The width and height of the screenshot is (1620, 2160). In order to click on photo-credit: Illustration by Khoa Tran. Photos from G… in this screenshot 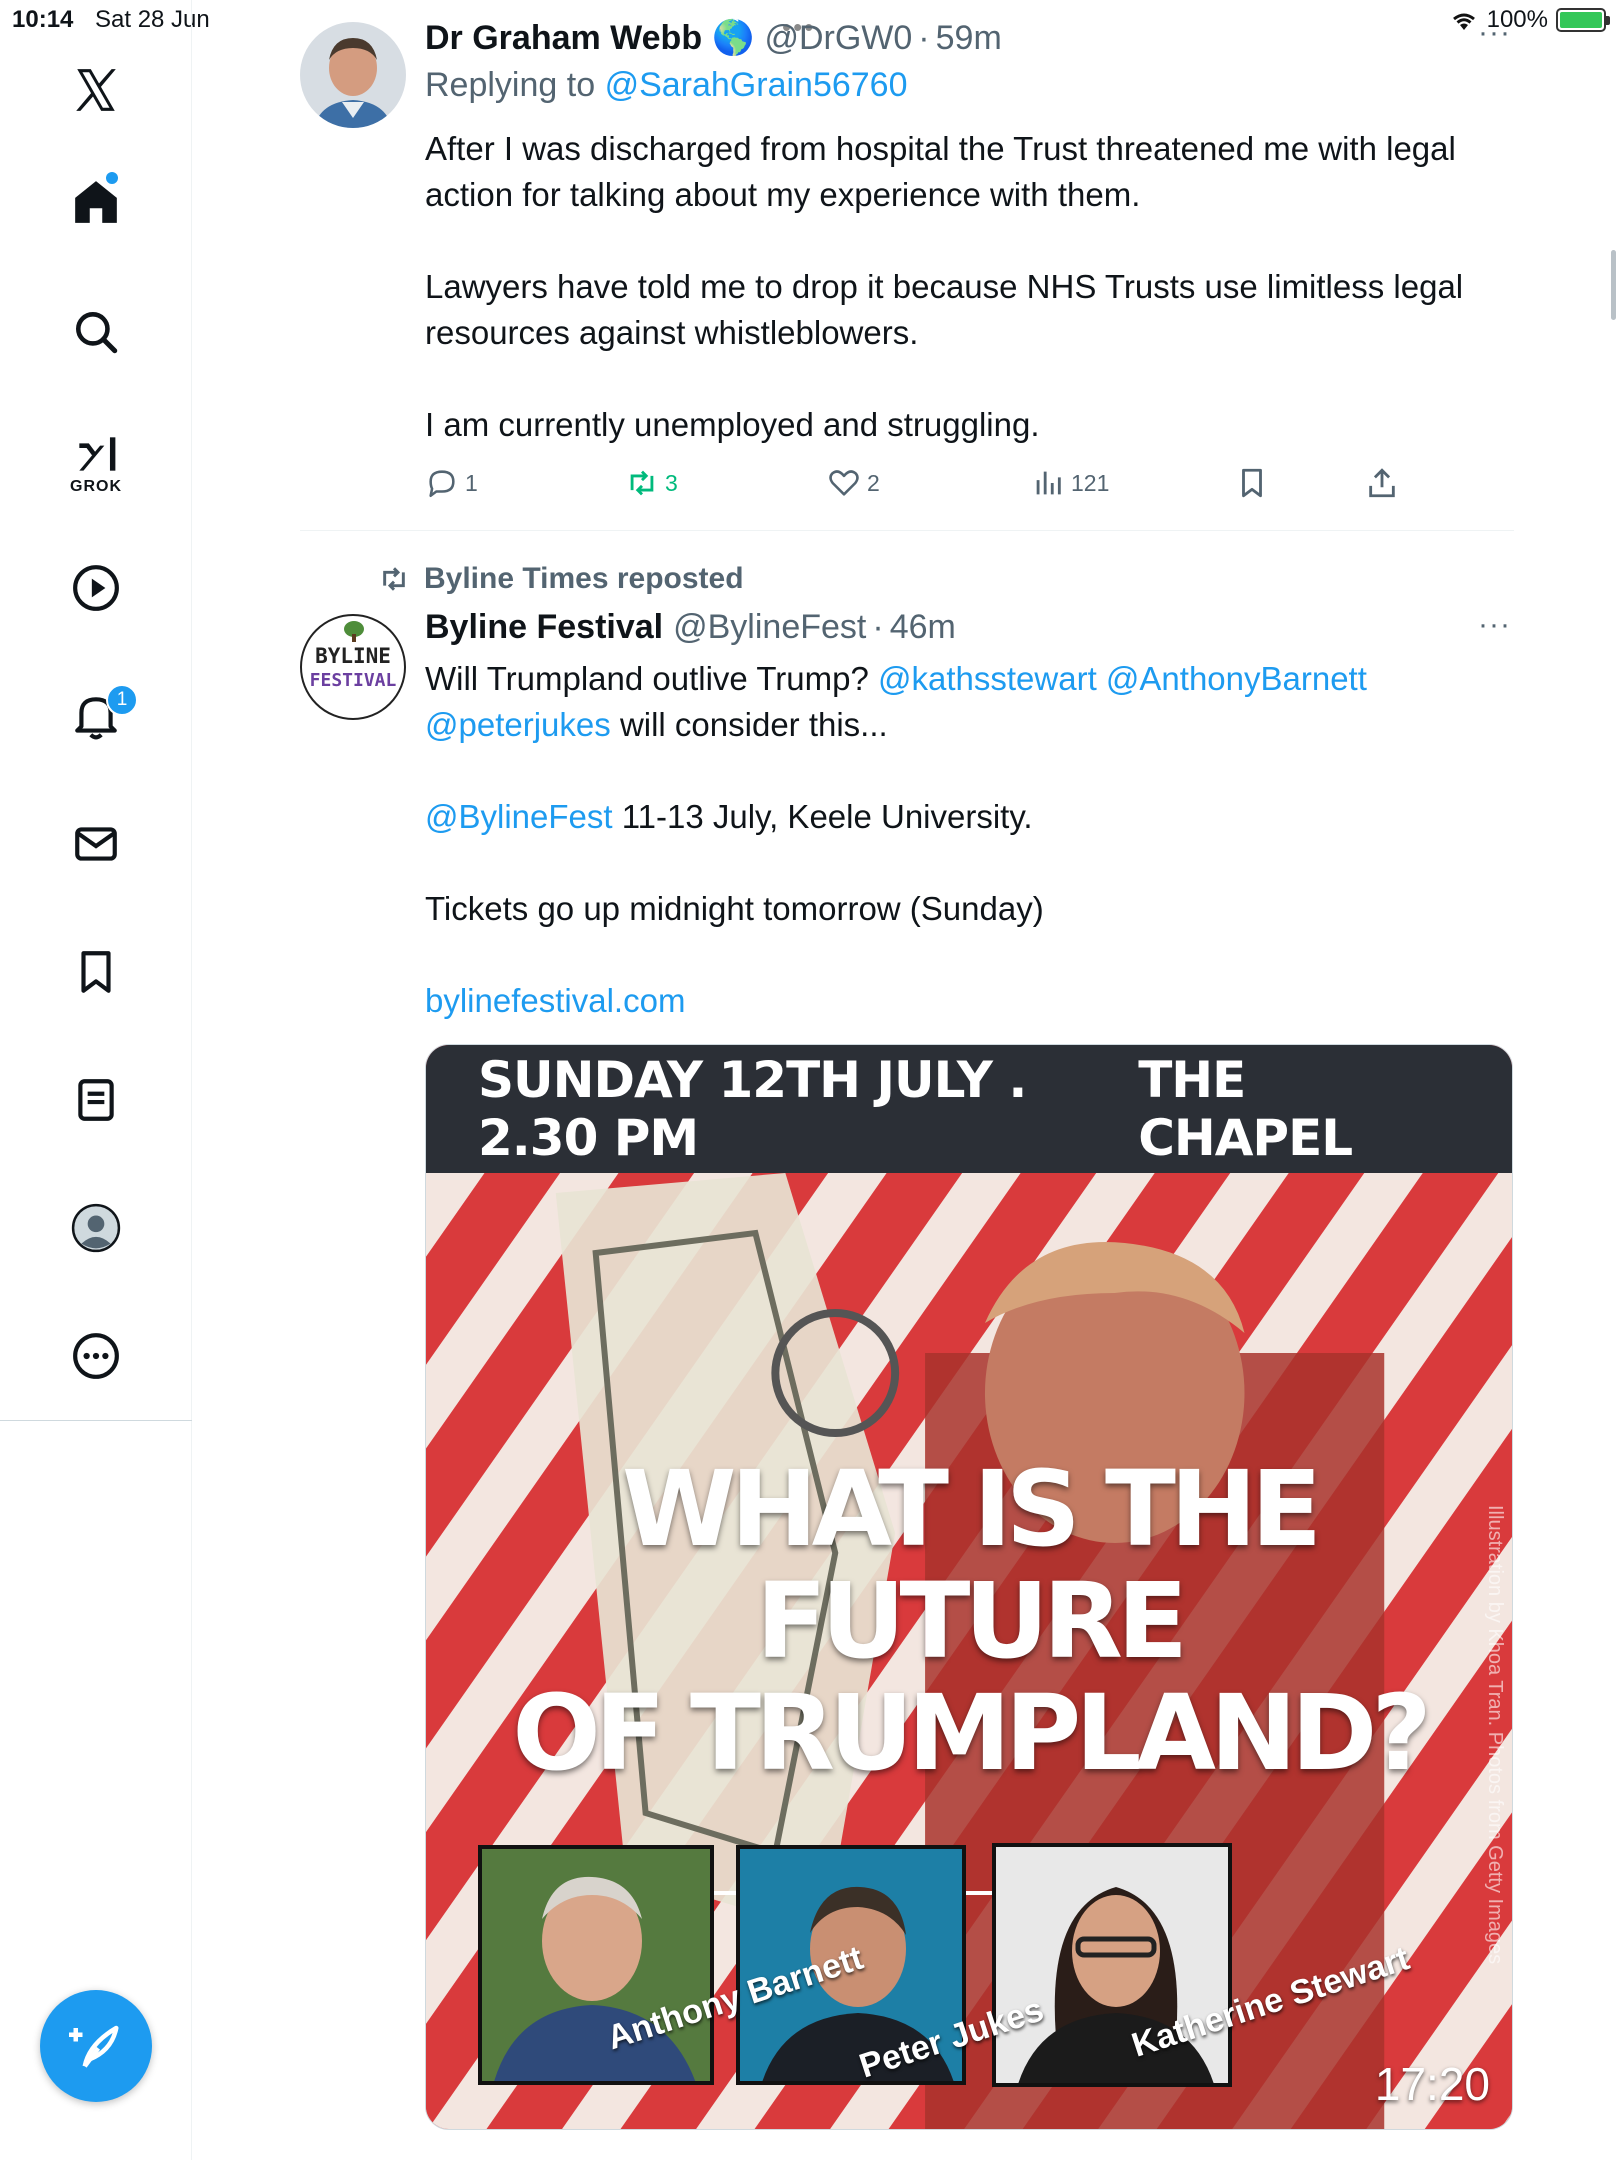, I will do `click(1495, 1735)`.